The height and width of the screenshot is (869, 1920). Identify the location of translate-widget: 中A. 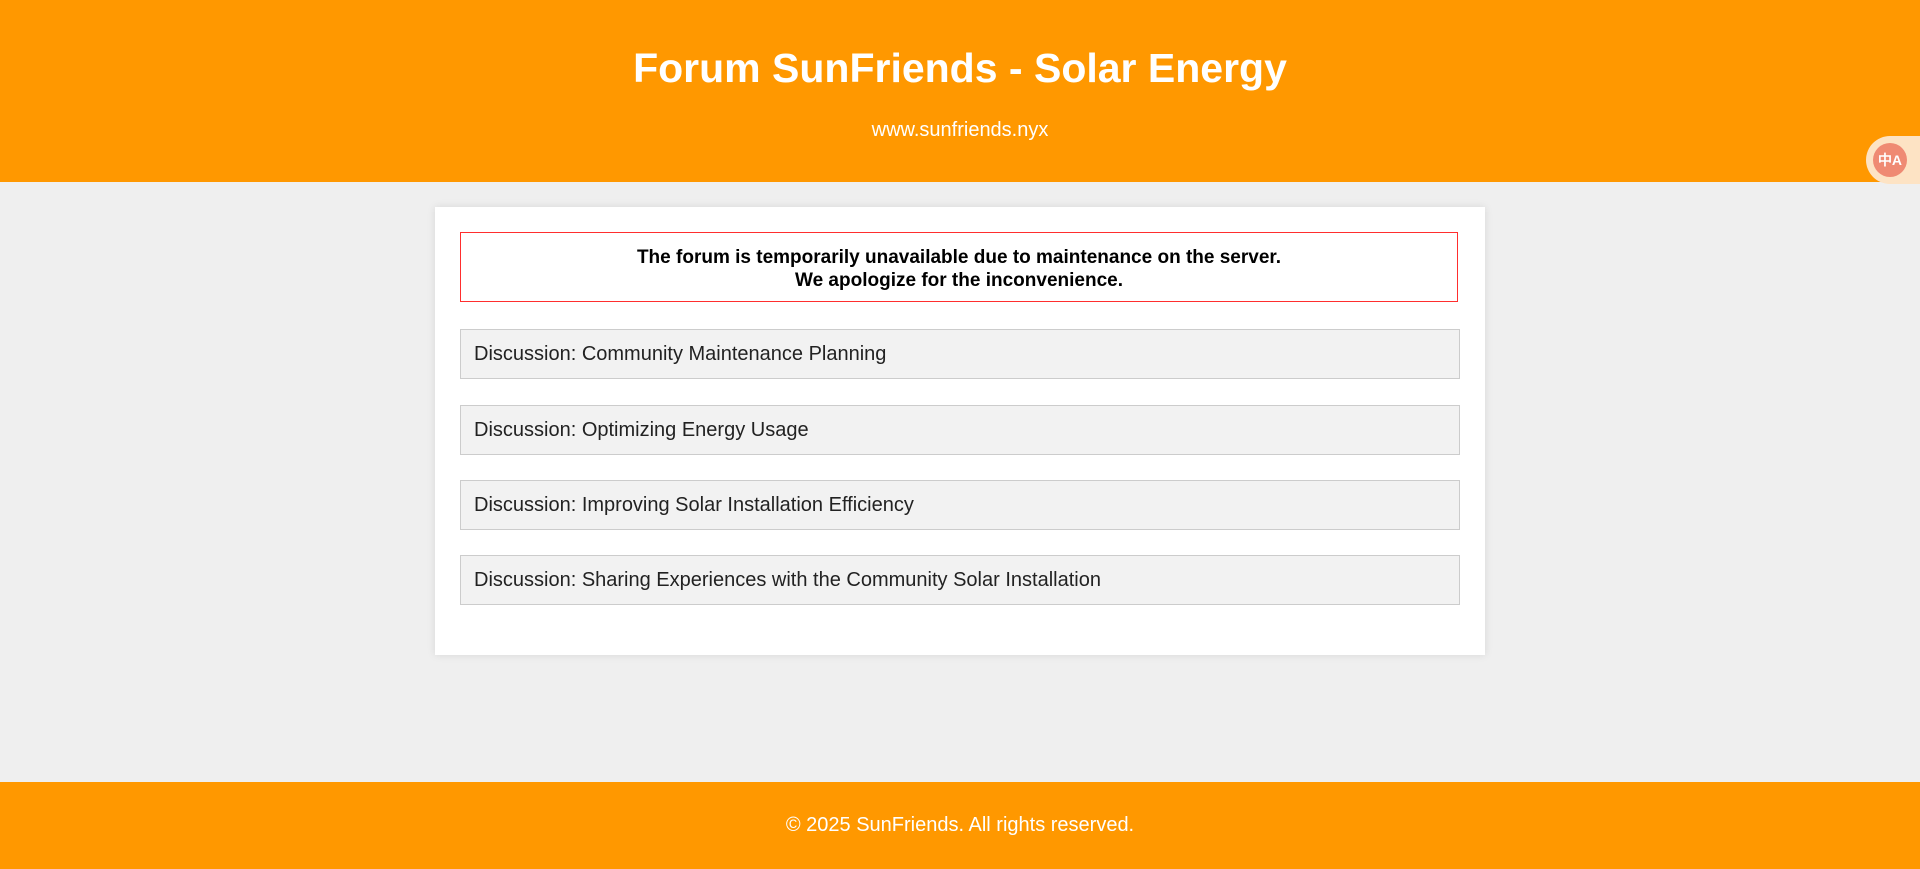
(1893, 160).